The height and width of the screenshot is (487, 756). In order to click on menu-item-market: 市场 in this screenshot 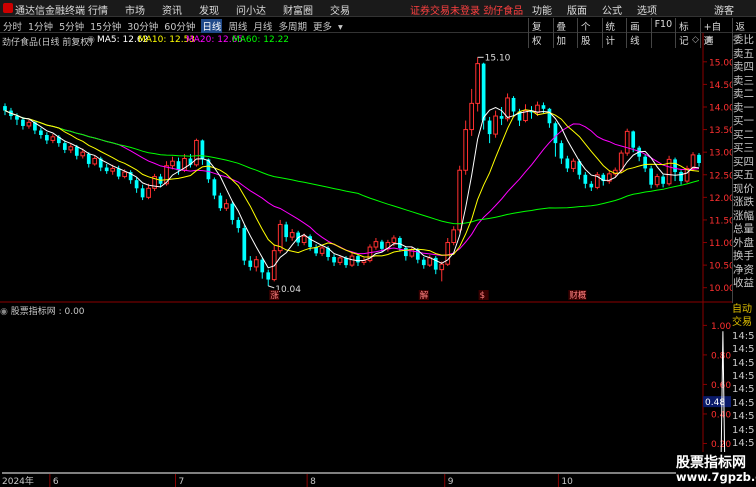, I will do `click(135, 9)`.